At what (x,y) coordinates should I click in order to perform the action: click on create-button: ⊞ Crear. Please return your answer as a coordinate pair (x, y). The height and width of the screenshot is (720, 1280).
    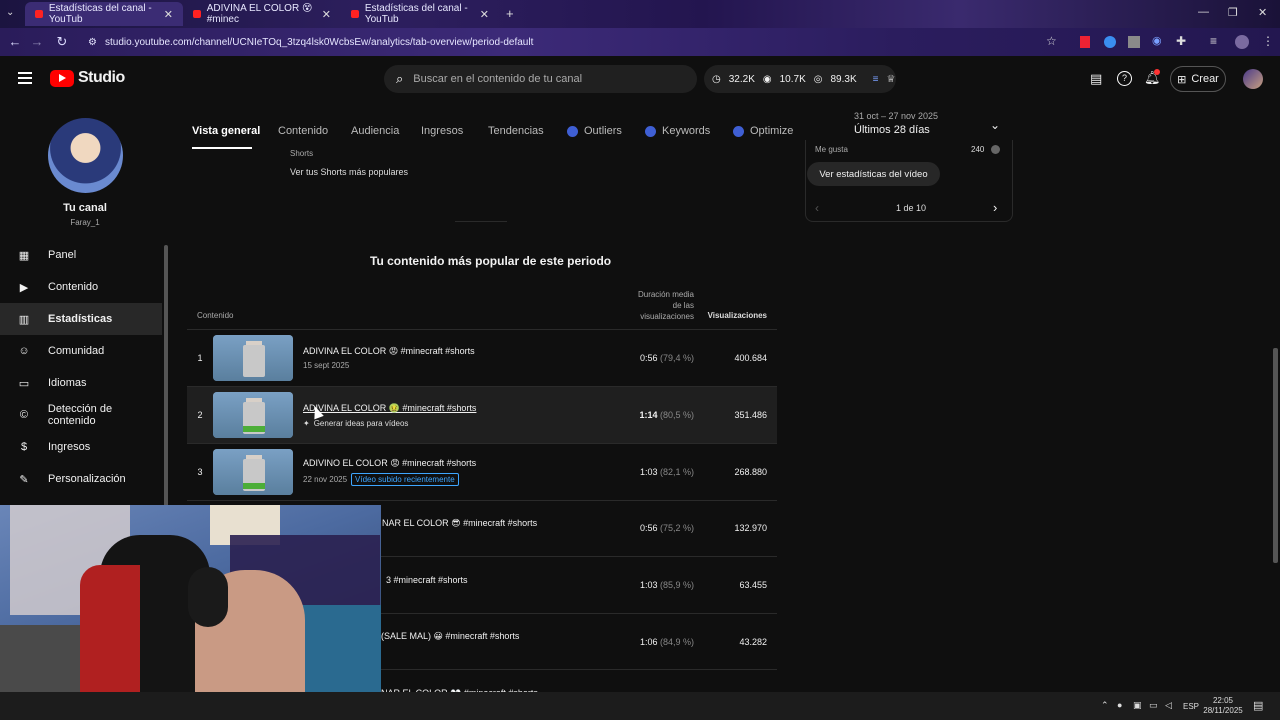
    Looking at the image, I should click on (1198, 79).